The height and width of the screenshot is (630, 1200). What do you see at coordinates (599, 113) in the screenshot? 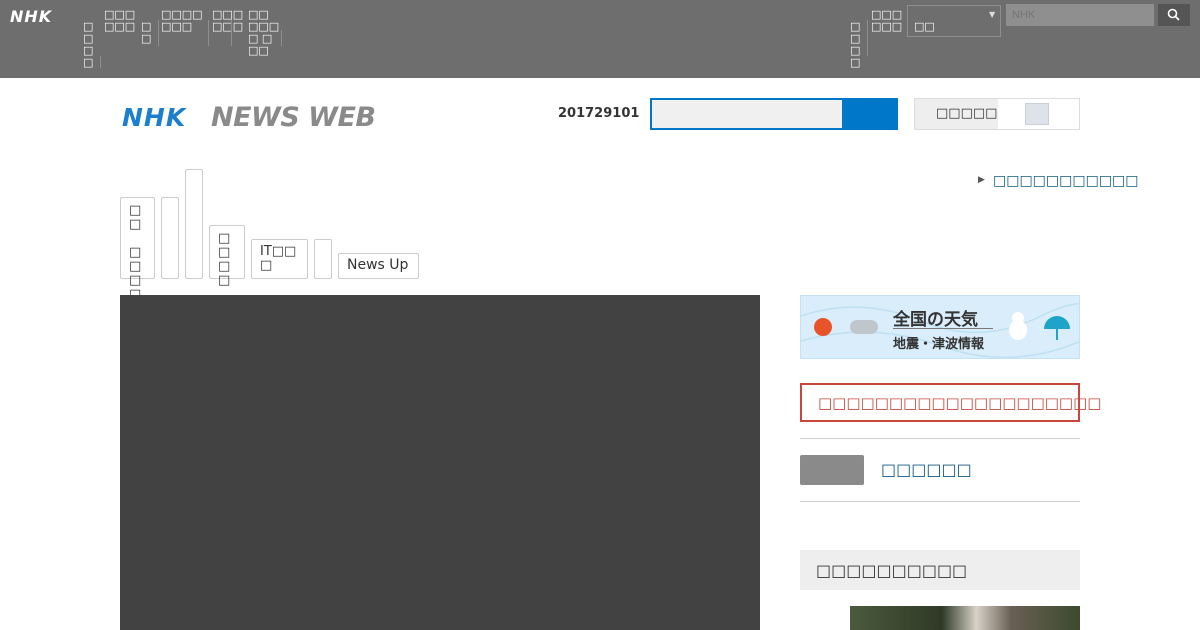
I see `date-display: 201729101` at bounding box center [599, 113].